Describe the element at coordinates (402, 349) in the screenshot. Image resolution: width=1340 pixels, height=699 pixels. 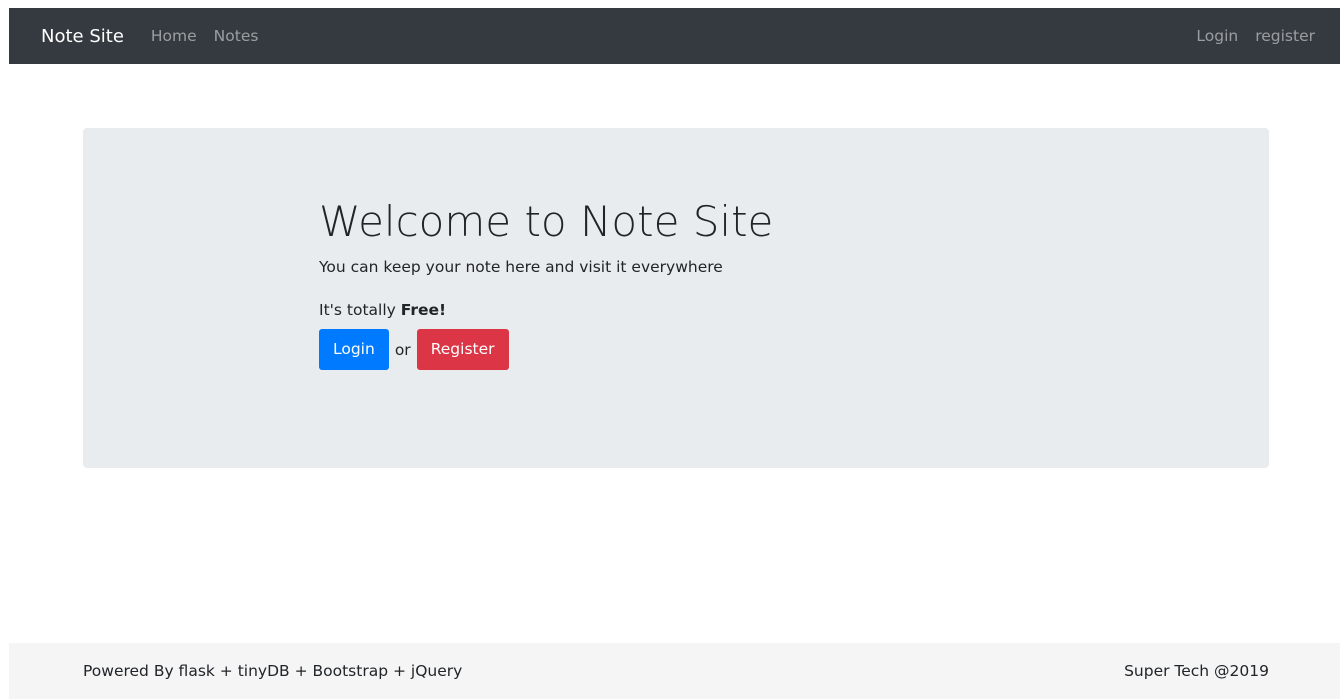
I see `or-text: or` at that location.